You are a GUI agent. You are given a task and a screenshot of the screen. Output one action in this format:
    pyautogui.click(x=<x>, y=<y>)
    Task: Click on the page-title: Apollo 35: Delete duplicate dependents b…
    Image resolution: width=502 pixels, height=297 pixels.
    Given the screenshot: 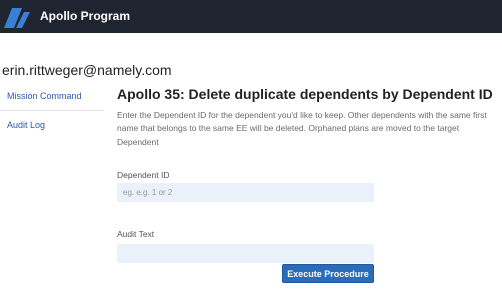 What is the action you would take?
    pyautogui.click(x=305, y=94)
    